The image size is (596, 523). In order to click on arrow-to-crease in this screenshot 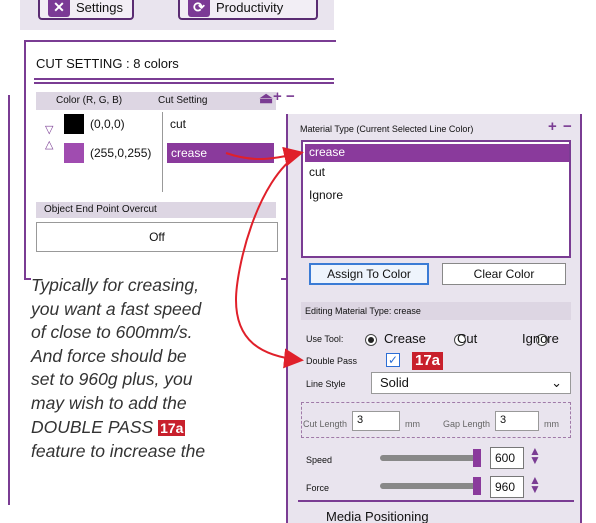, I will do `click(264, 156)`.